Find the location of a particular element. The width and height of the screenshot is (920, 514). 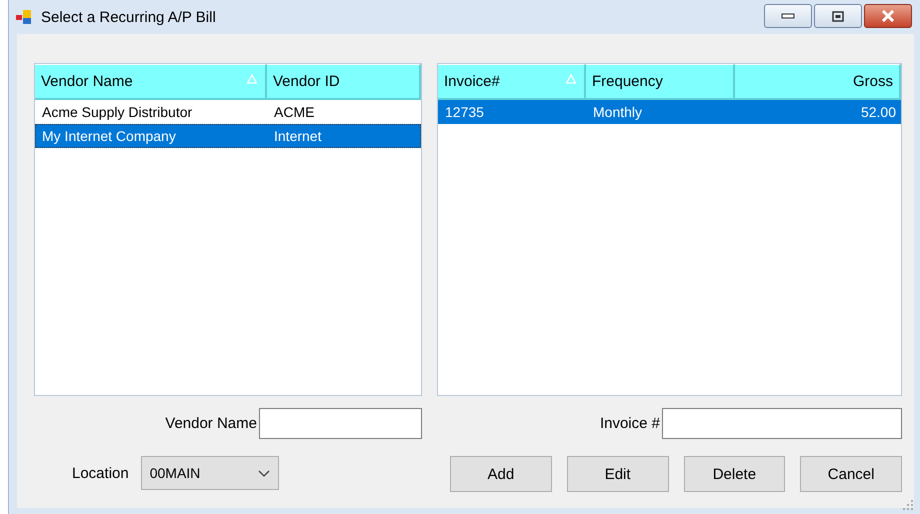

maximize-button is located at coordinates (838, 16).